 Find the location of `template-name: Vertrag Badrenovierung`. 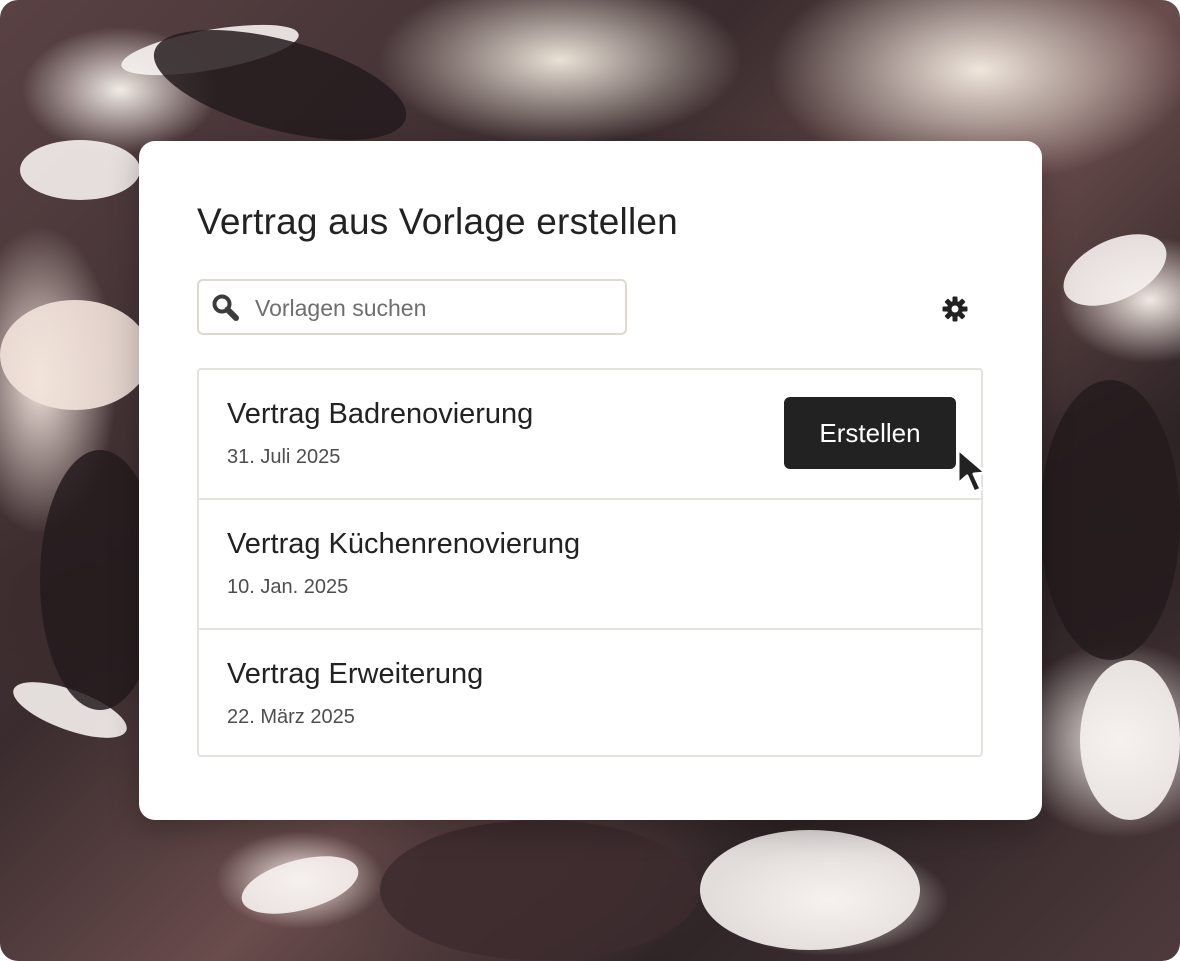

template-name: Vertrag Badrenovierung is located at coordinates (380, 414).